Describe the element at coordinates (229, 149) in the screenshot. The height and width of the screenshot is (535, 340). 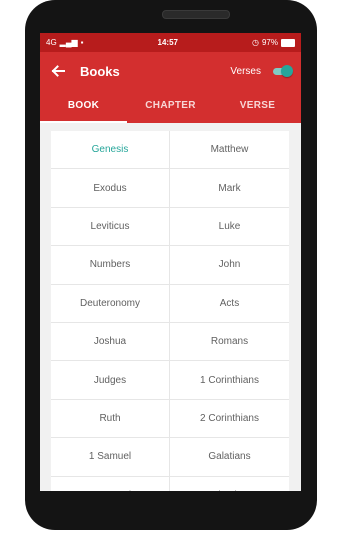
I see `book-item: Matthew` at that location.